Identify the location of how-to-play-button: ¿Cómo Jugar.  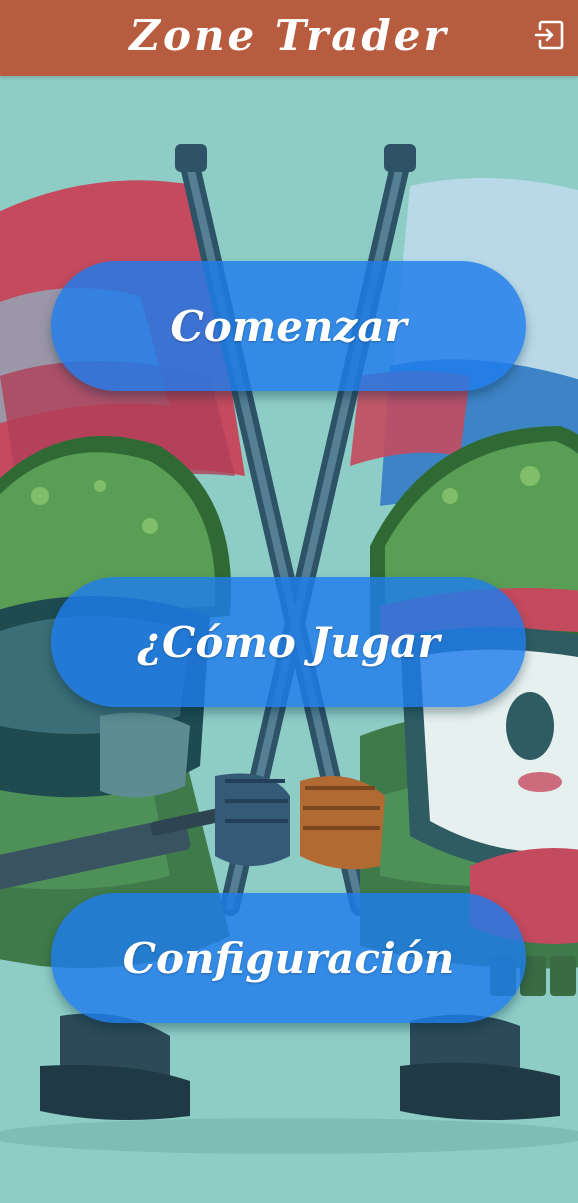
(288, 642).